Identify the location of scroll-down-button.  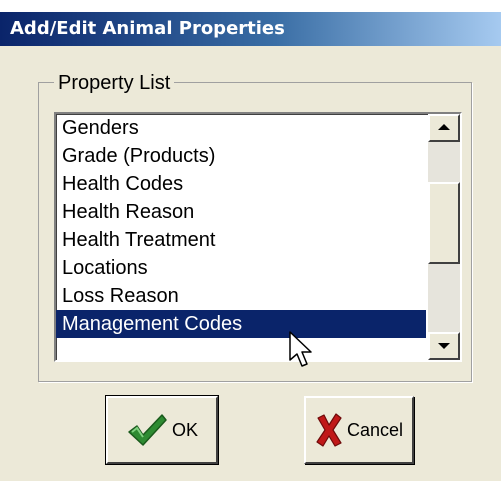
(444, 346).